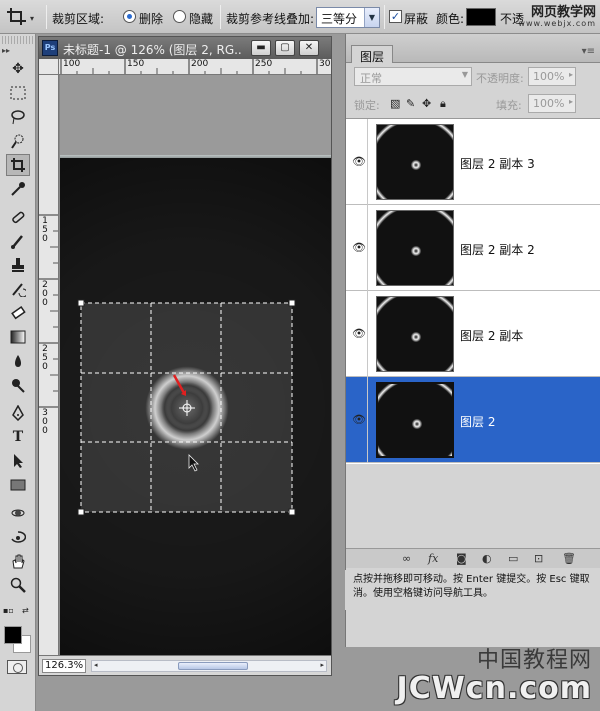 This screenshot has height=711, width=600. I want to click on lock-position-icon: ✥, so click(426, 103).